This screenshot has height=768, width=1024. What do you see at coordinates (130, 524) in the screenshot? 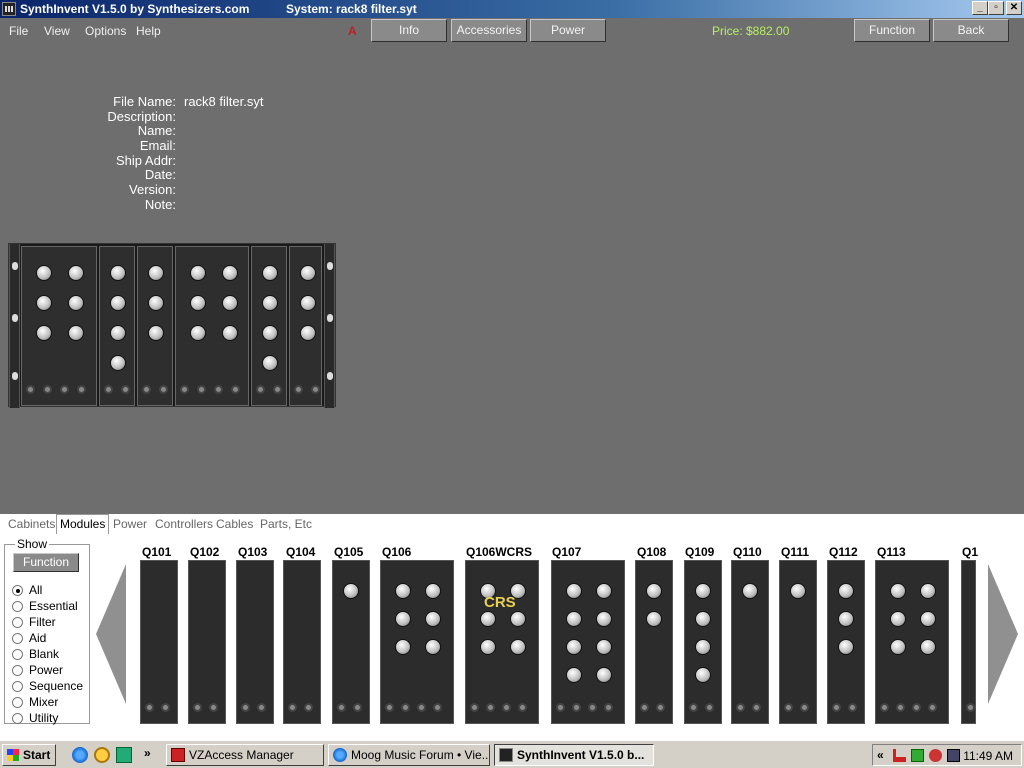
I see `tab-power: Power` at bounding box center [130, 524].